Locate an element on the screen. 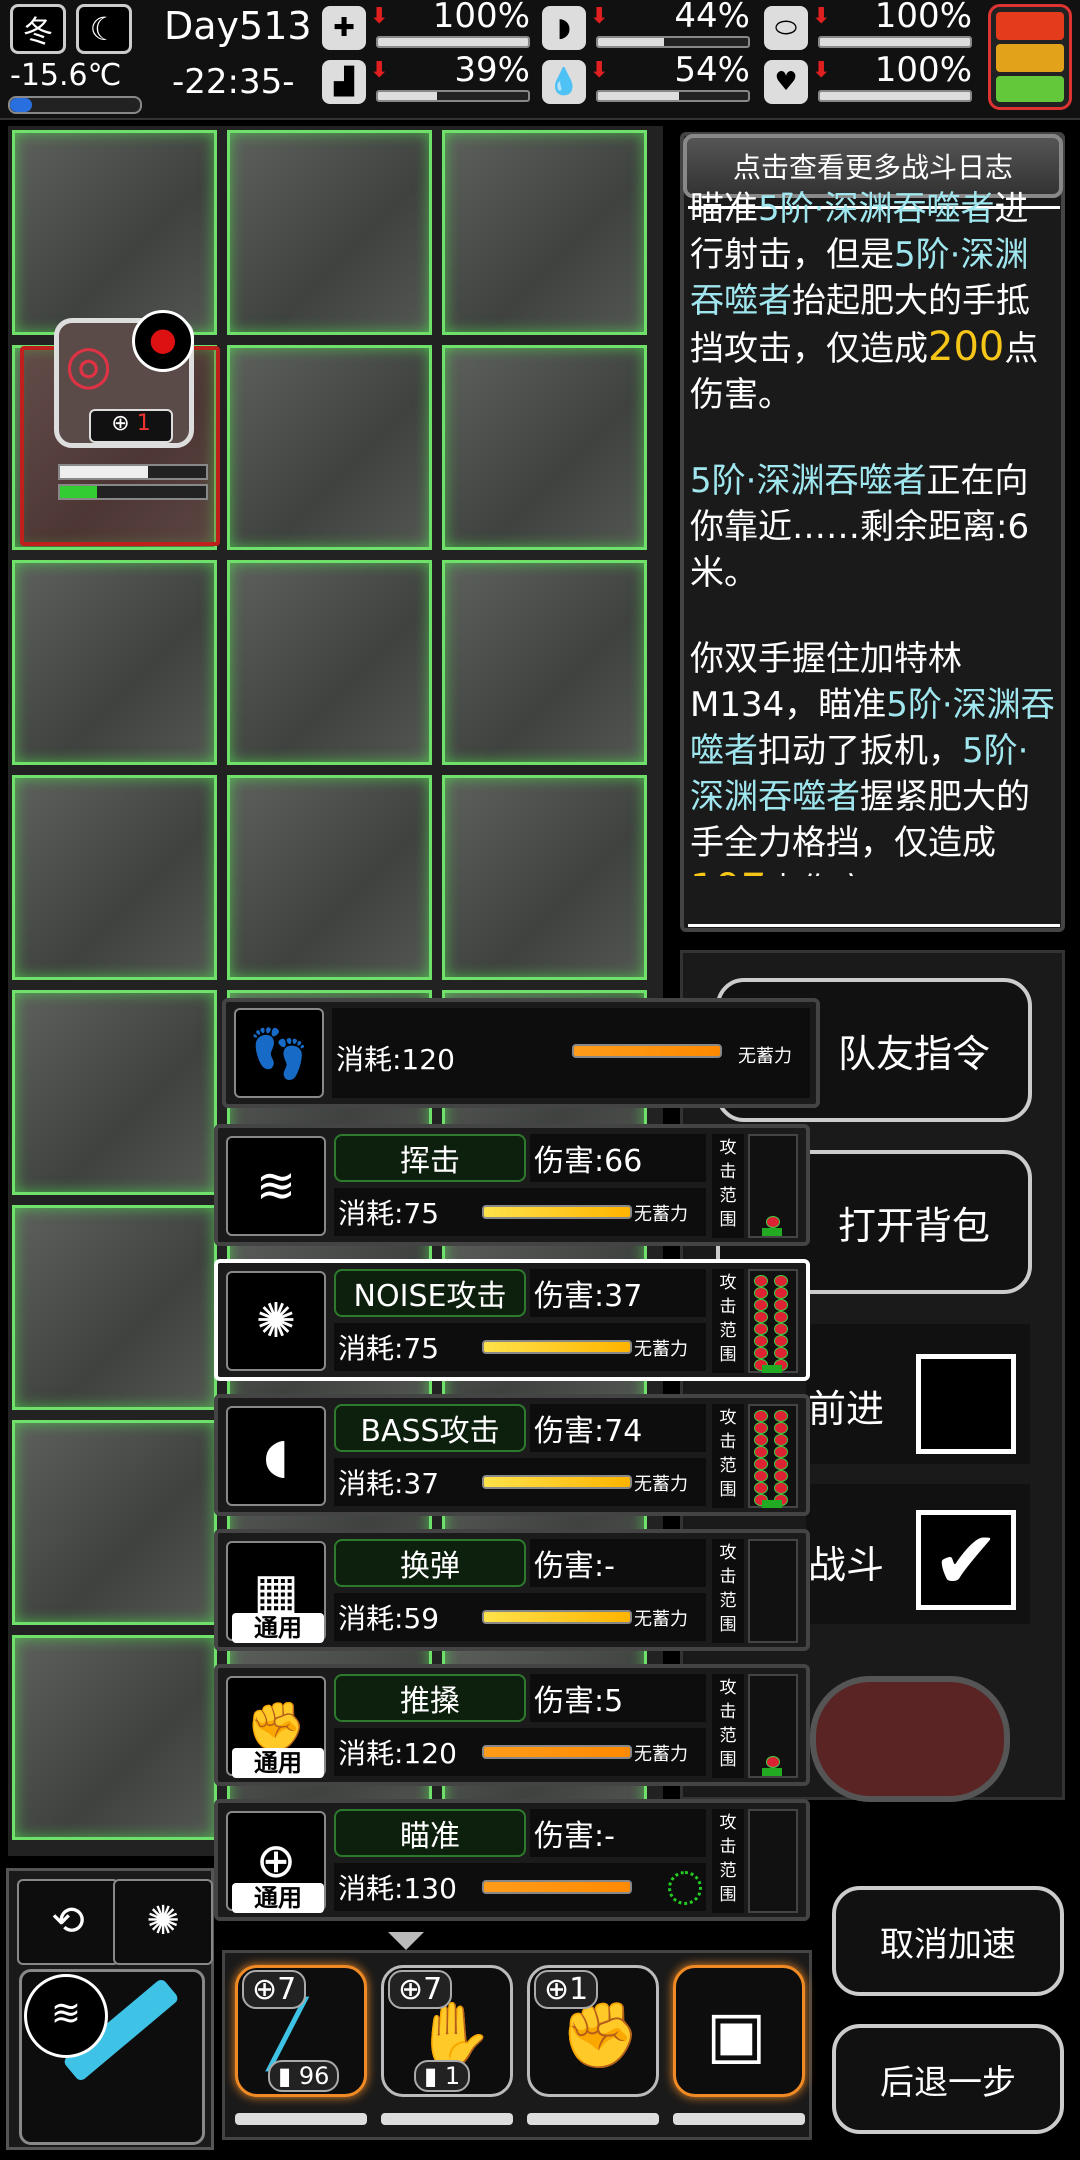 This screenshot has height=2160, width=1080. log-segment: 197 is located at coordinates (728, 871).